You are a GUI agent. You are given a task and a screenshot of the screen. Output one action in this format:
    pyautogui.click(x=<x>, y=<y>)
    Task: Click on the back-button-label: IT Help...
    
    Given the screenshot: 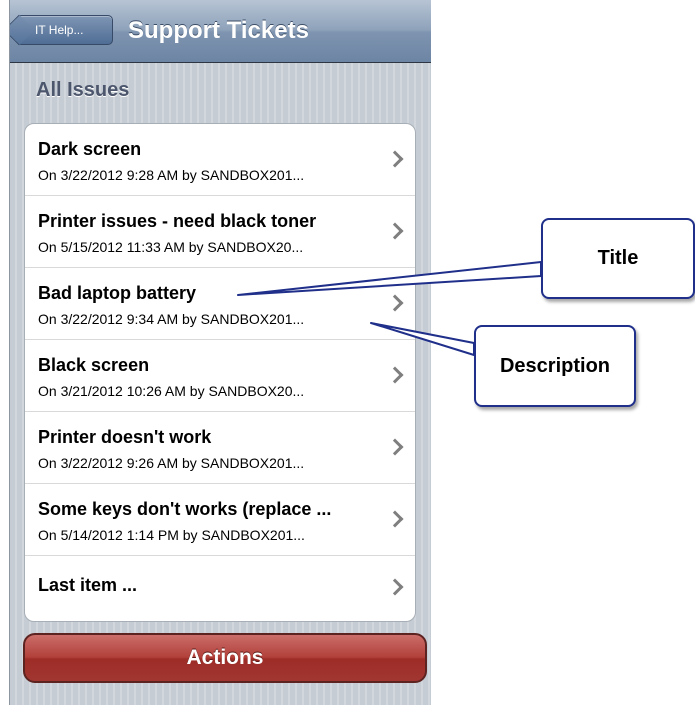 What is the action you would take?
    pyautogui.click(x=59, y=30)
    